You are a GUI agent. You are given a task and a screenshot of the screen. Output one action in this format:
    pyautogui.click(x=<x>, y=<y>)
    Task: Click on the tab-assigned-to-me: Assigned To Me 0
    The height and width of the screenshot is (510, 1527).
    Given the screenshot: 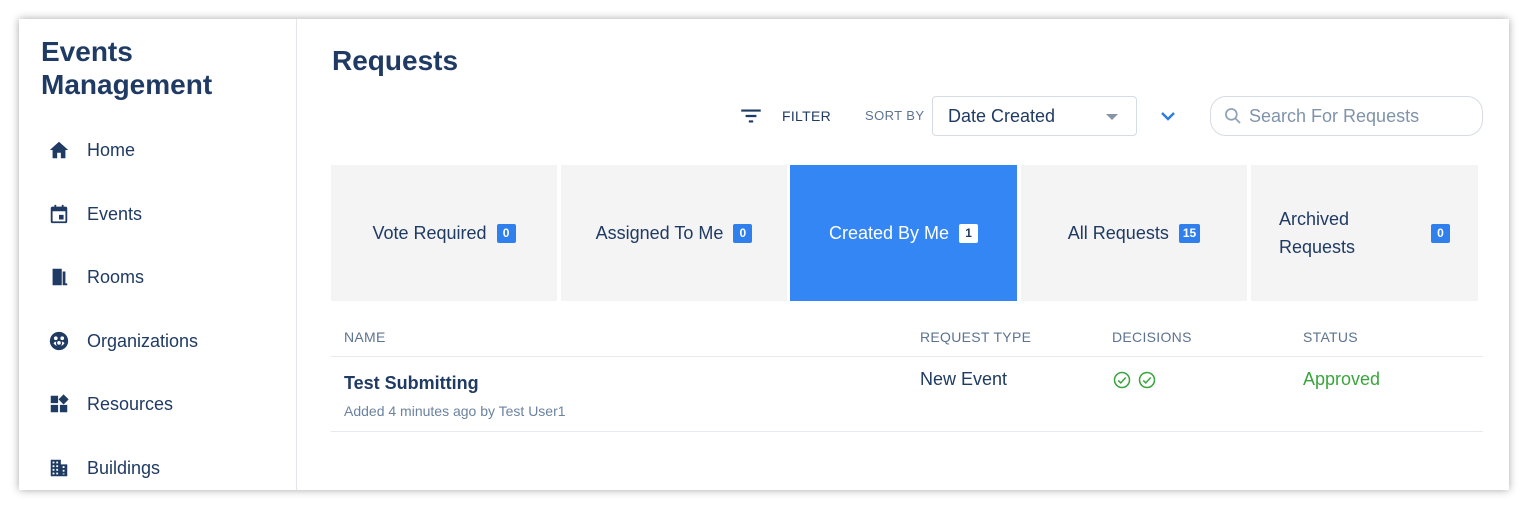 What is the action you would take?
    pyautogui.click(x=674, y=233)
    